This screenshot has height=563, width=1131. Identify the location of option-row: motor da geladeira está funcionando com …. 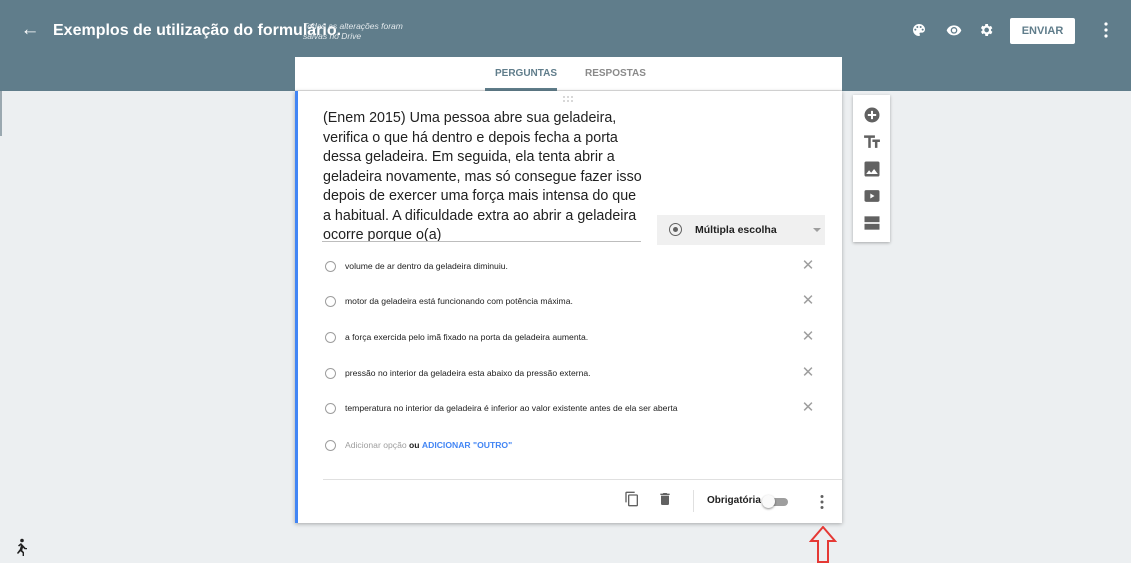
(573, 302).